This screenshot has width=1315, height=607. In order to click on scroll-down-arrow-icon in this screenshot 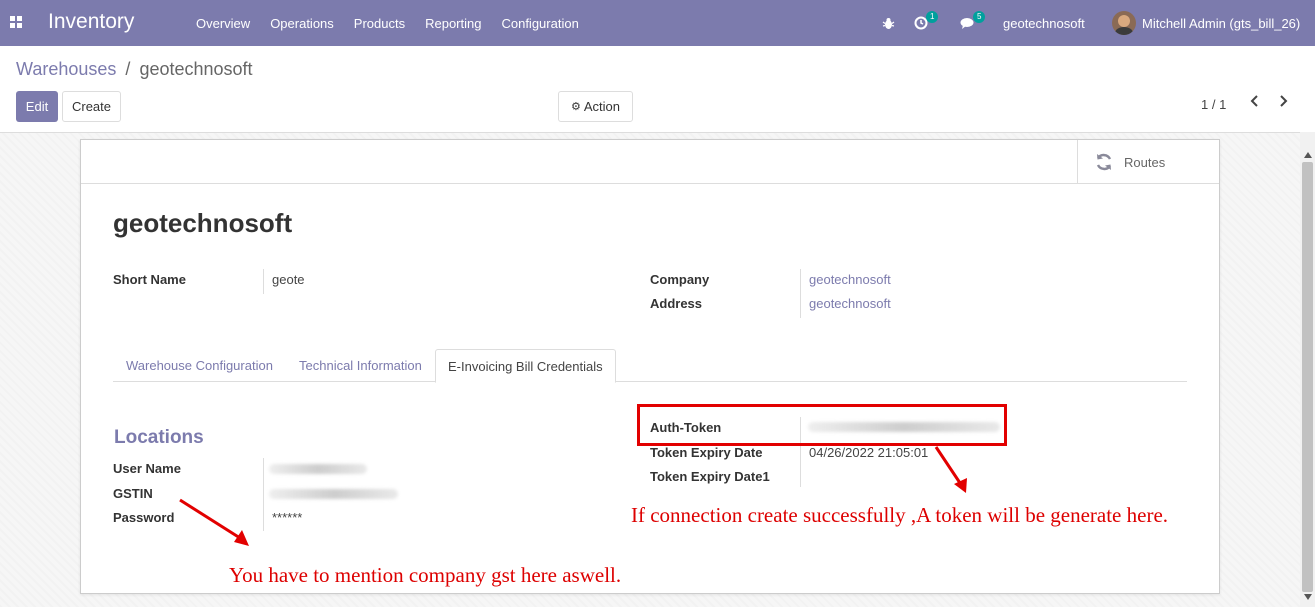, I will do `click(1308, 597)`.